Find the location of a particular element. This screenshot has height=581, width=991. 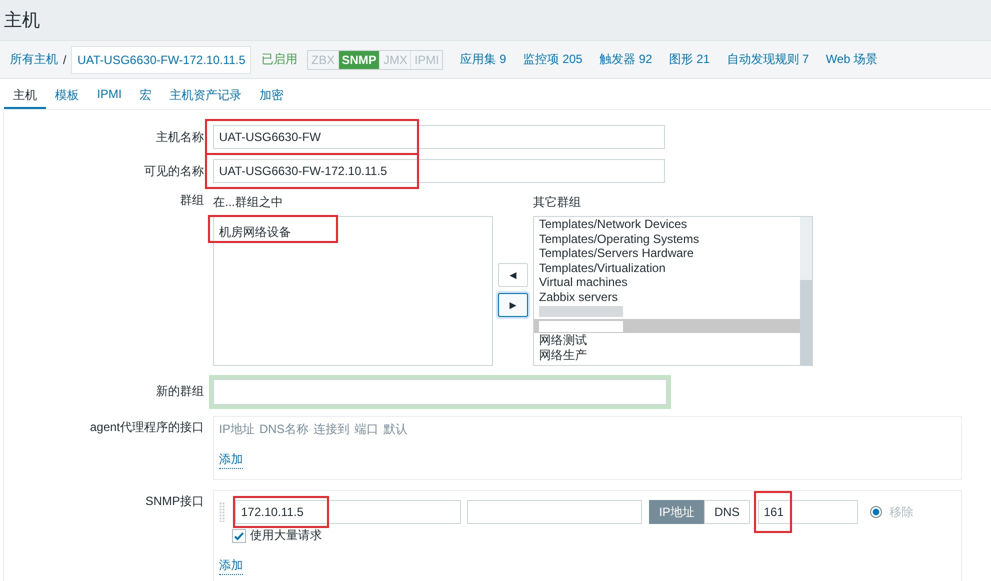

list-option: 网络生产 is located at coordinates (667, 355).